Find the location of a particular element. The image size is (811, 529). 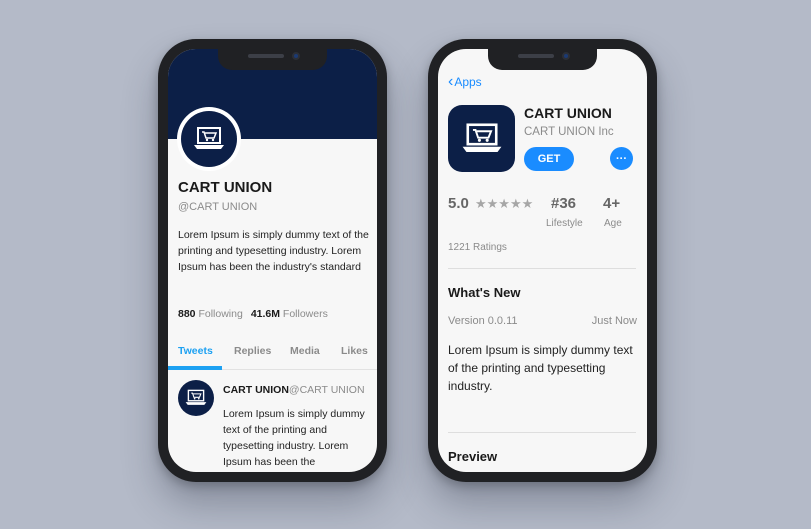

tweet-header: CART UNION@CART UNION is located at coordinates (294, 390).